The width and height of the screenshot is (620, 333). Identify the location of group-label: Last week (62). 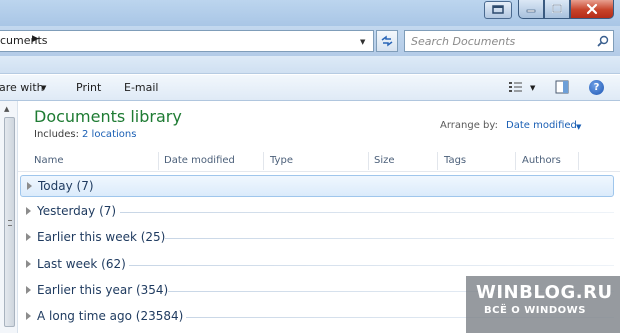
(81, 264).